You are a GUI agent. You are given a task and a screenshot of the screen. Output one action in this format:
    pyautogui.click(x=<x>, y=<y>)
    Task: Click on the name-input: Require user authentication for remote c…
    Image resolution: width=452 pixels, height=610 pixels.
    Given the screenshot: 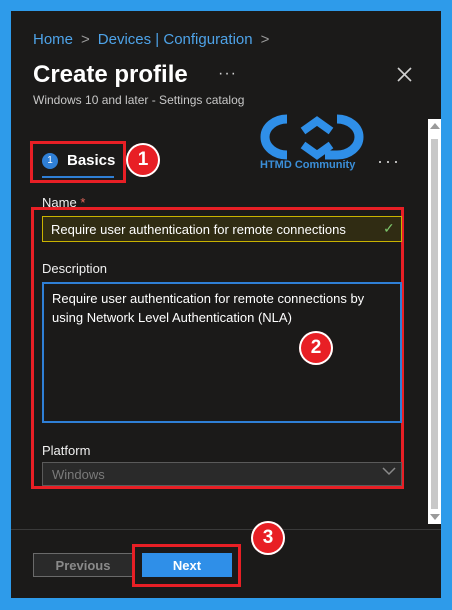 What is the action you would take?
    pyautogui.click(x=222, y=229)
    